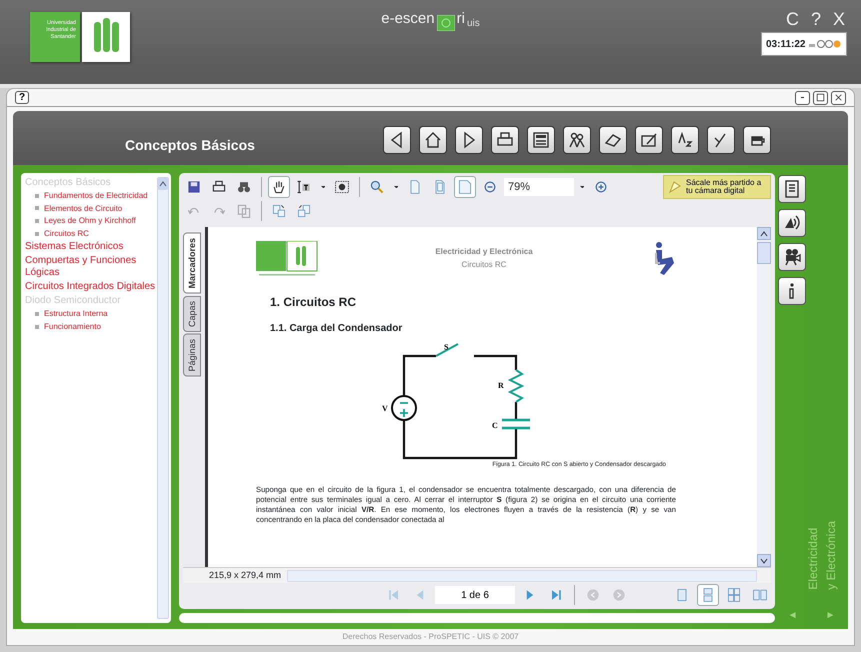  I want to click on close-icon, so click(838, 97).